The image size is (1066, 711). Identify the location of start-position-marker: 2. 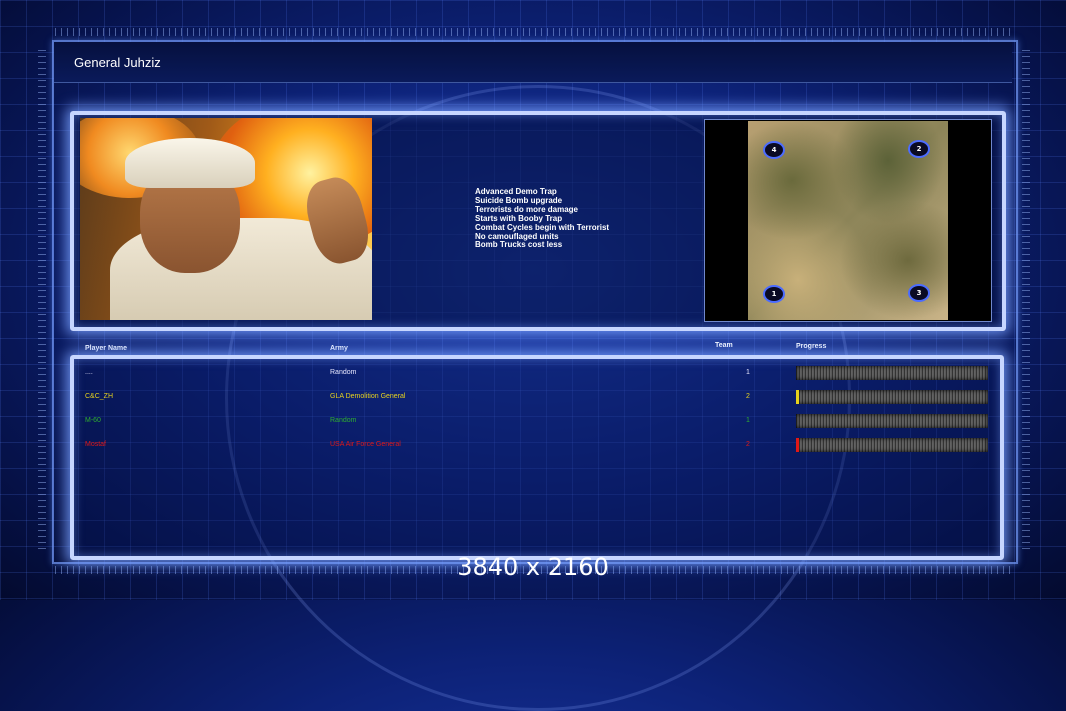
(919, 149).